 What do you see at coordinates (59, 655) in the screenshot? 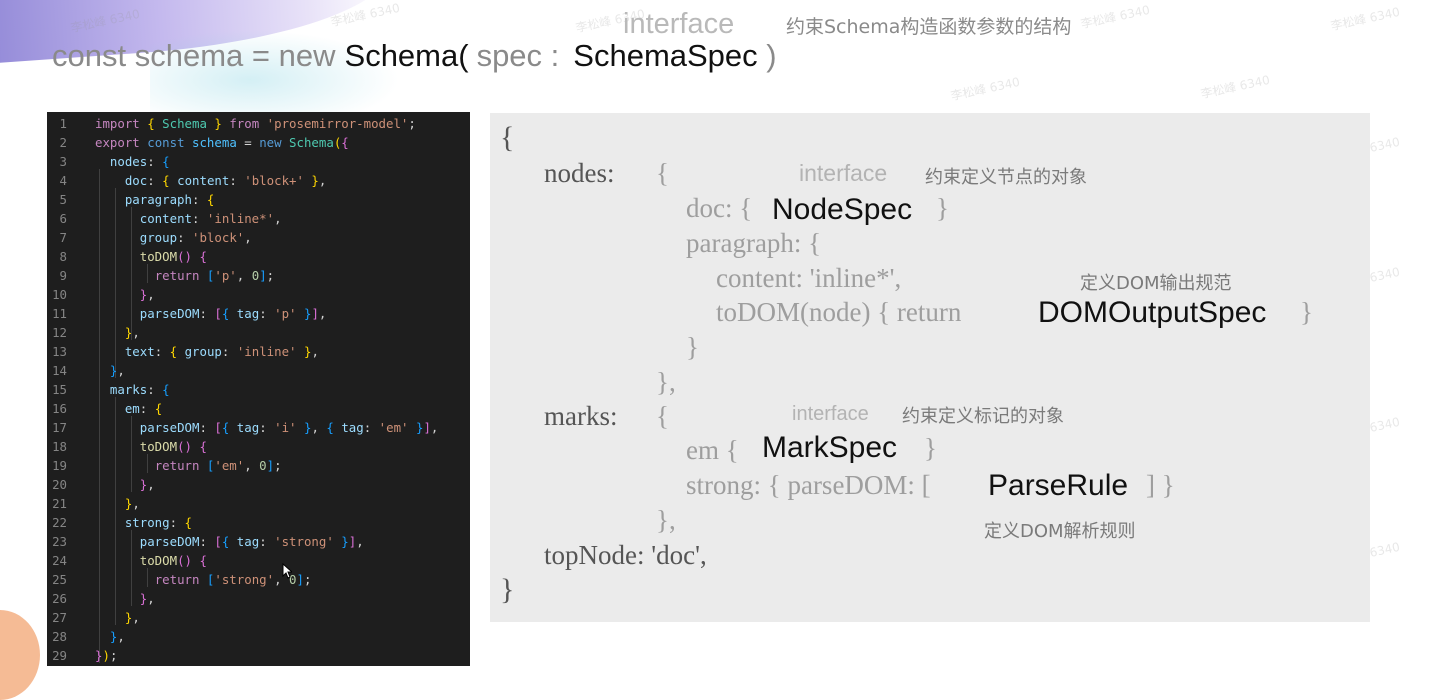
I see `line-number: 29` at bounding box center [59, 655].